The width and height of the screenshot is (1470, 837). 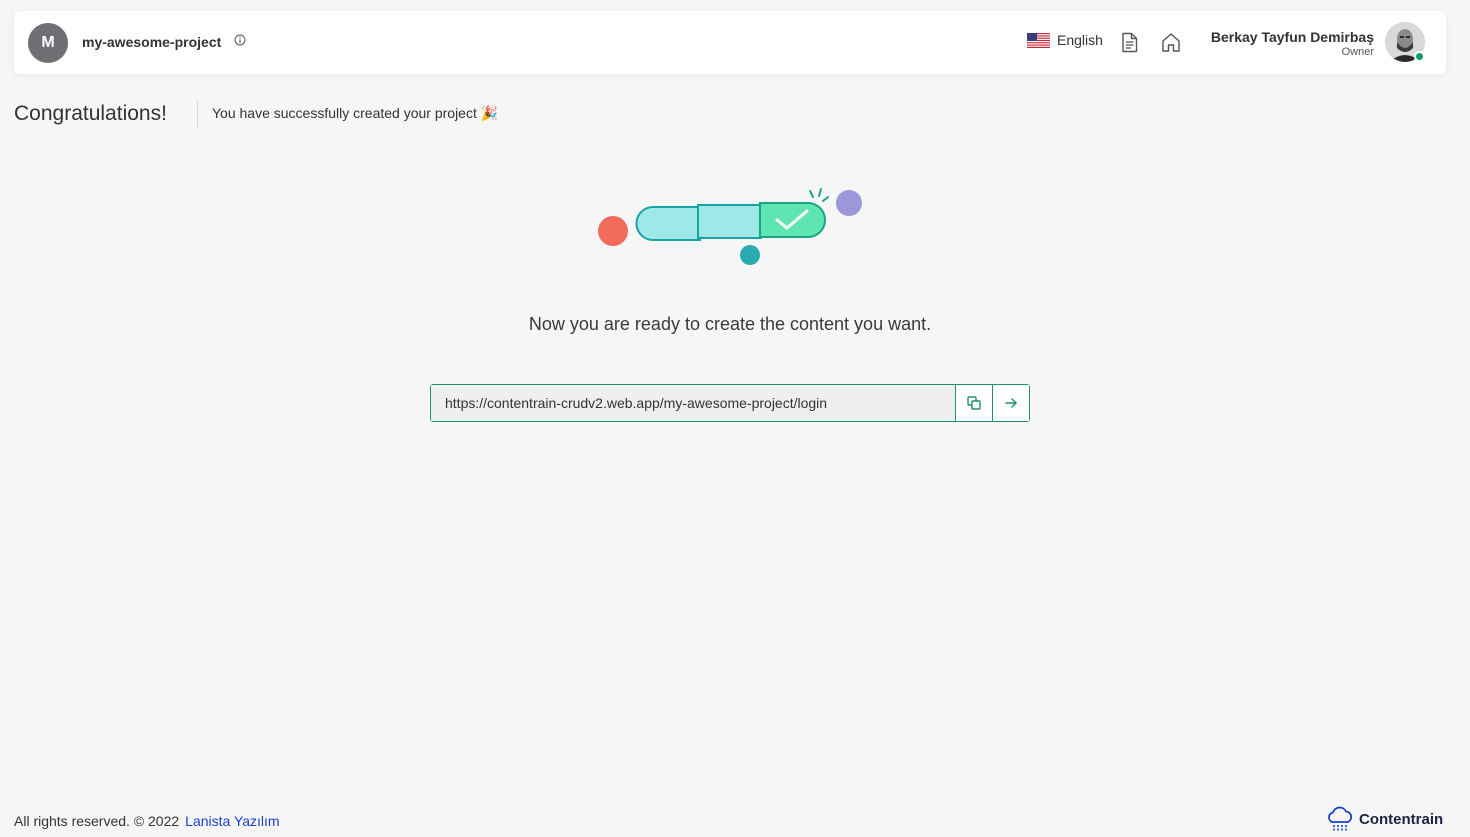 What do you see at coordinates (1292, 37) in the screenshot?
I see `user-name: Berkay Tayfun Demirbaş` at bounding box center [1292, 37].